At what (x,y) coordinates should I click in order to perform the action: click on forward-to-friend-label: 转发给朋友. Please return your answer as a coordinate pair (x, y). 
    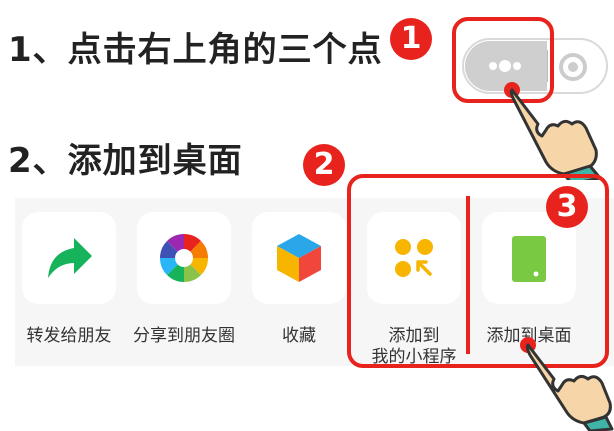
    Looking at the image, I should click on (69, 336).